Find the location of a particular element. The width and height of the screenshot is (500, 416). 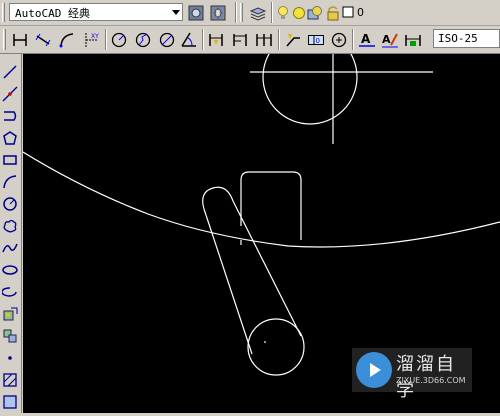

arc-icon is located at coordinates (10, 182).